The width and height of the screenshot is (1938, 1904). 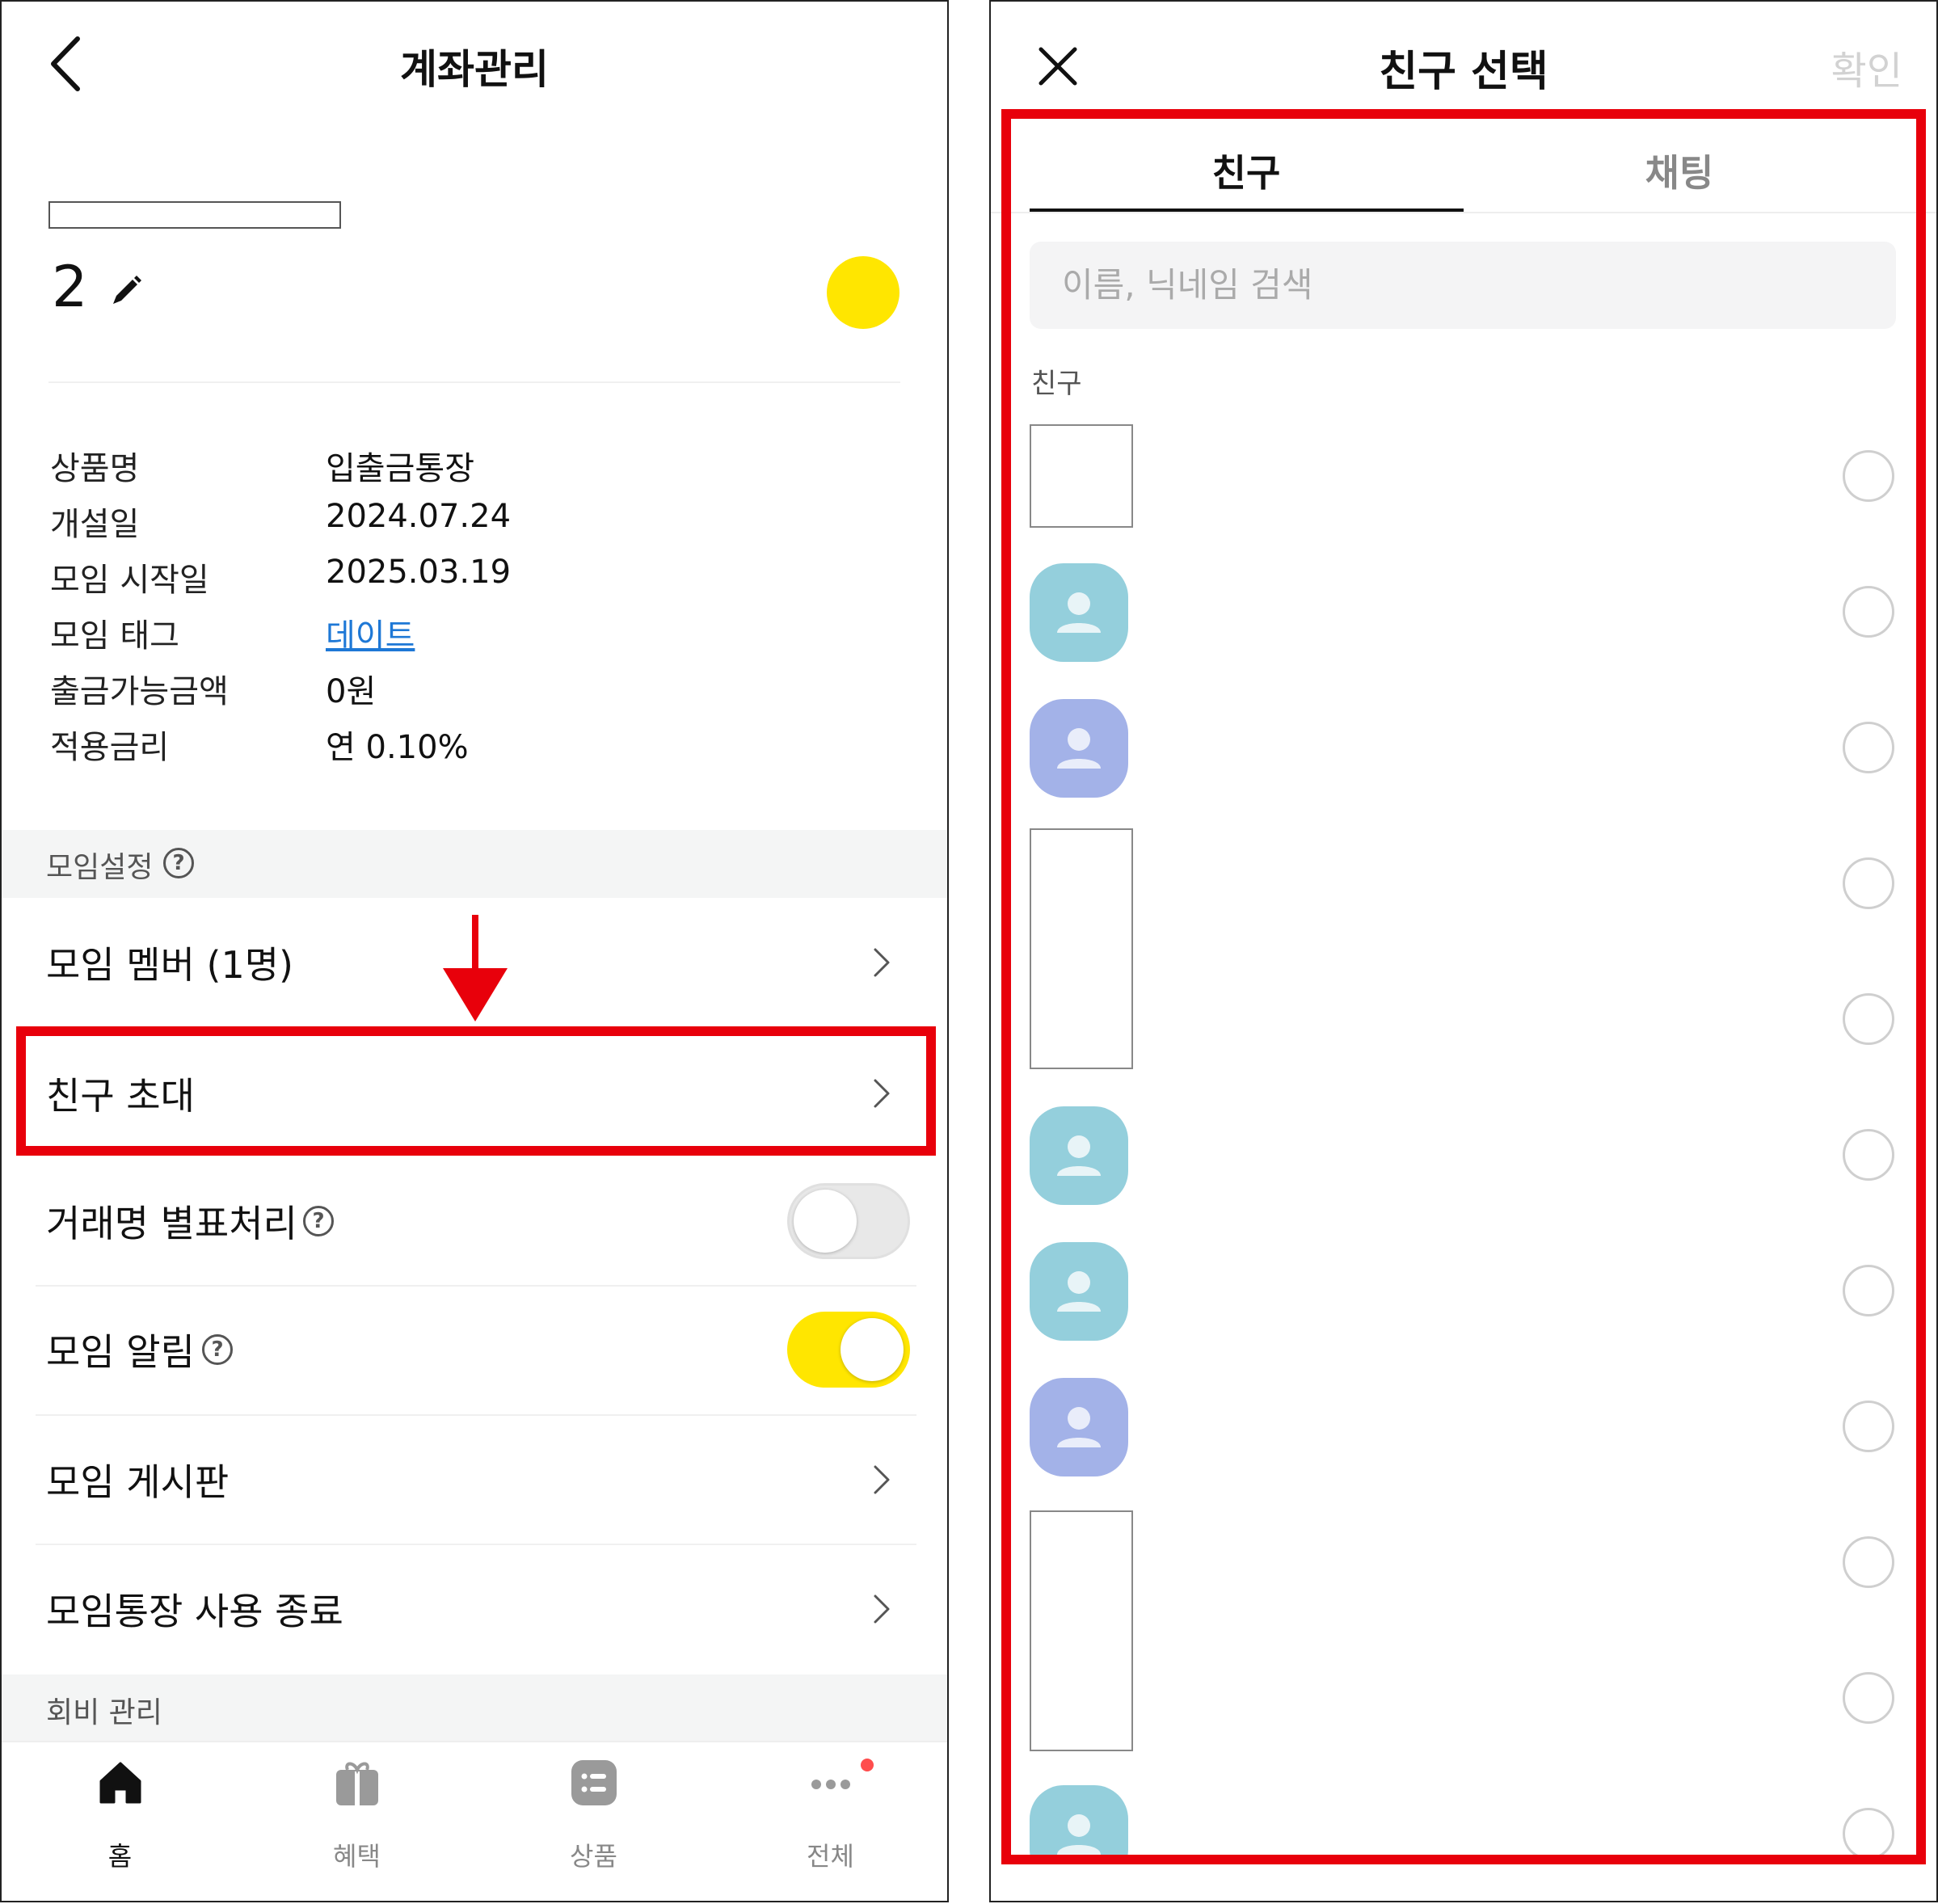 What do you see at coordinates (476, 1091) in the screenshot?
I see `highlight-box-annotation` at bounding box center [476, 1091].